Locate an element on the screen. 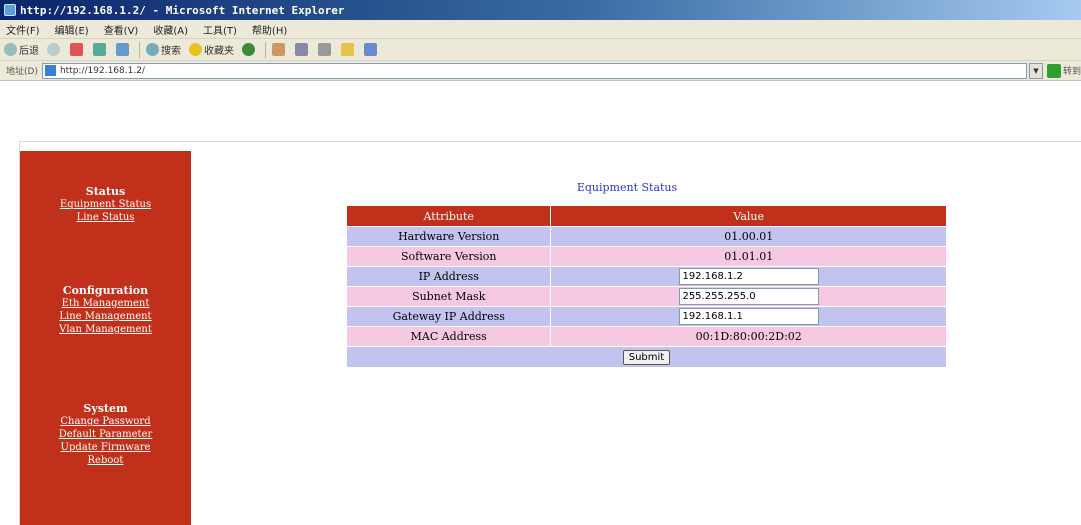 The image size is (1081, 525). attribute-cell: IP Address is located at coordinates (448, 276).